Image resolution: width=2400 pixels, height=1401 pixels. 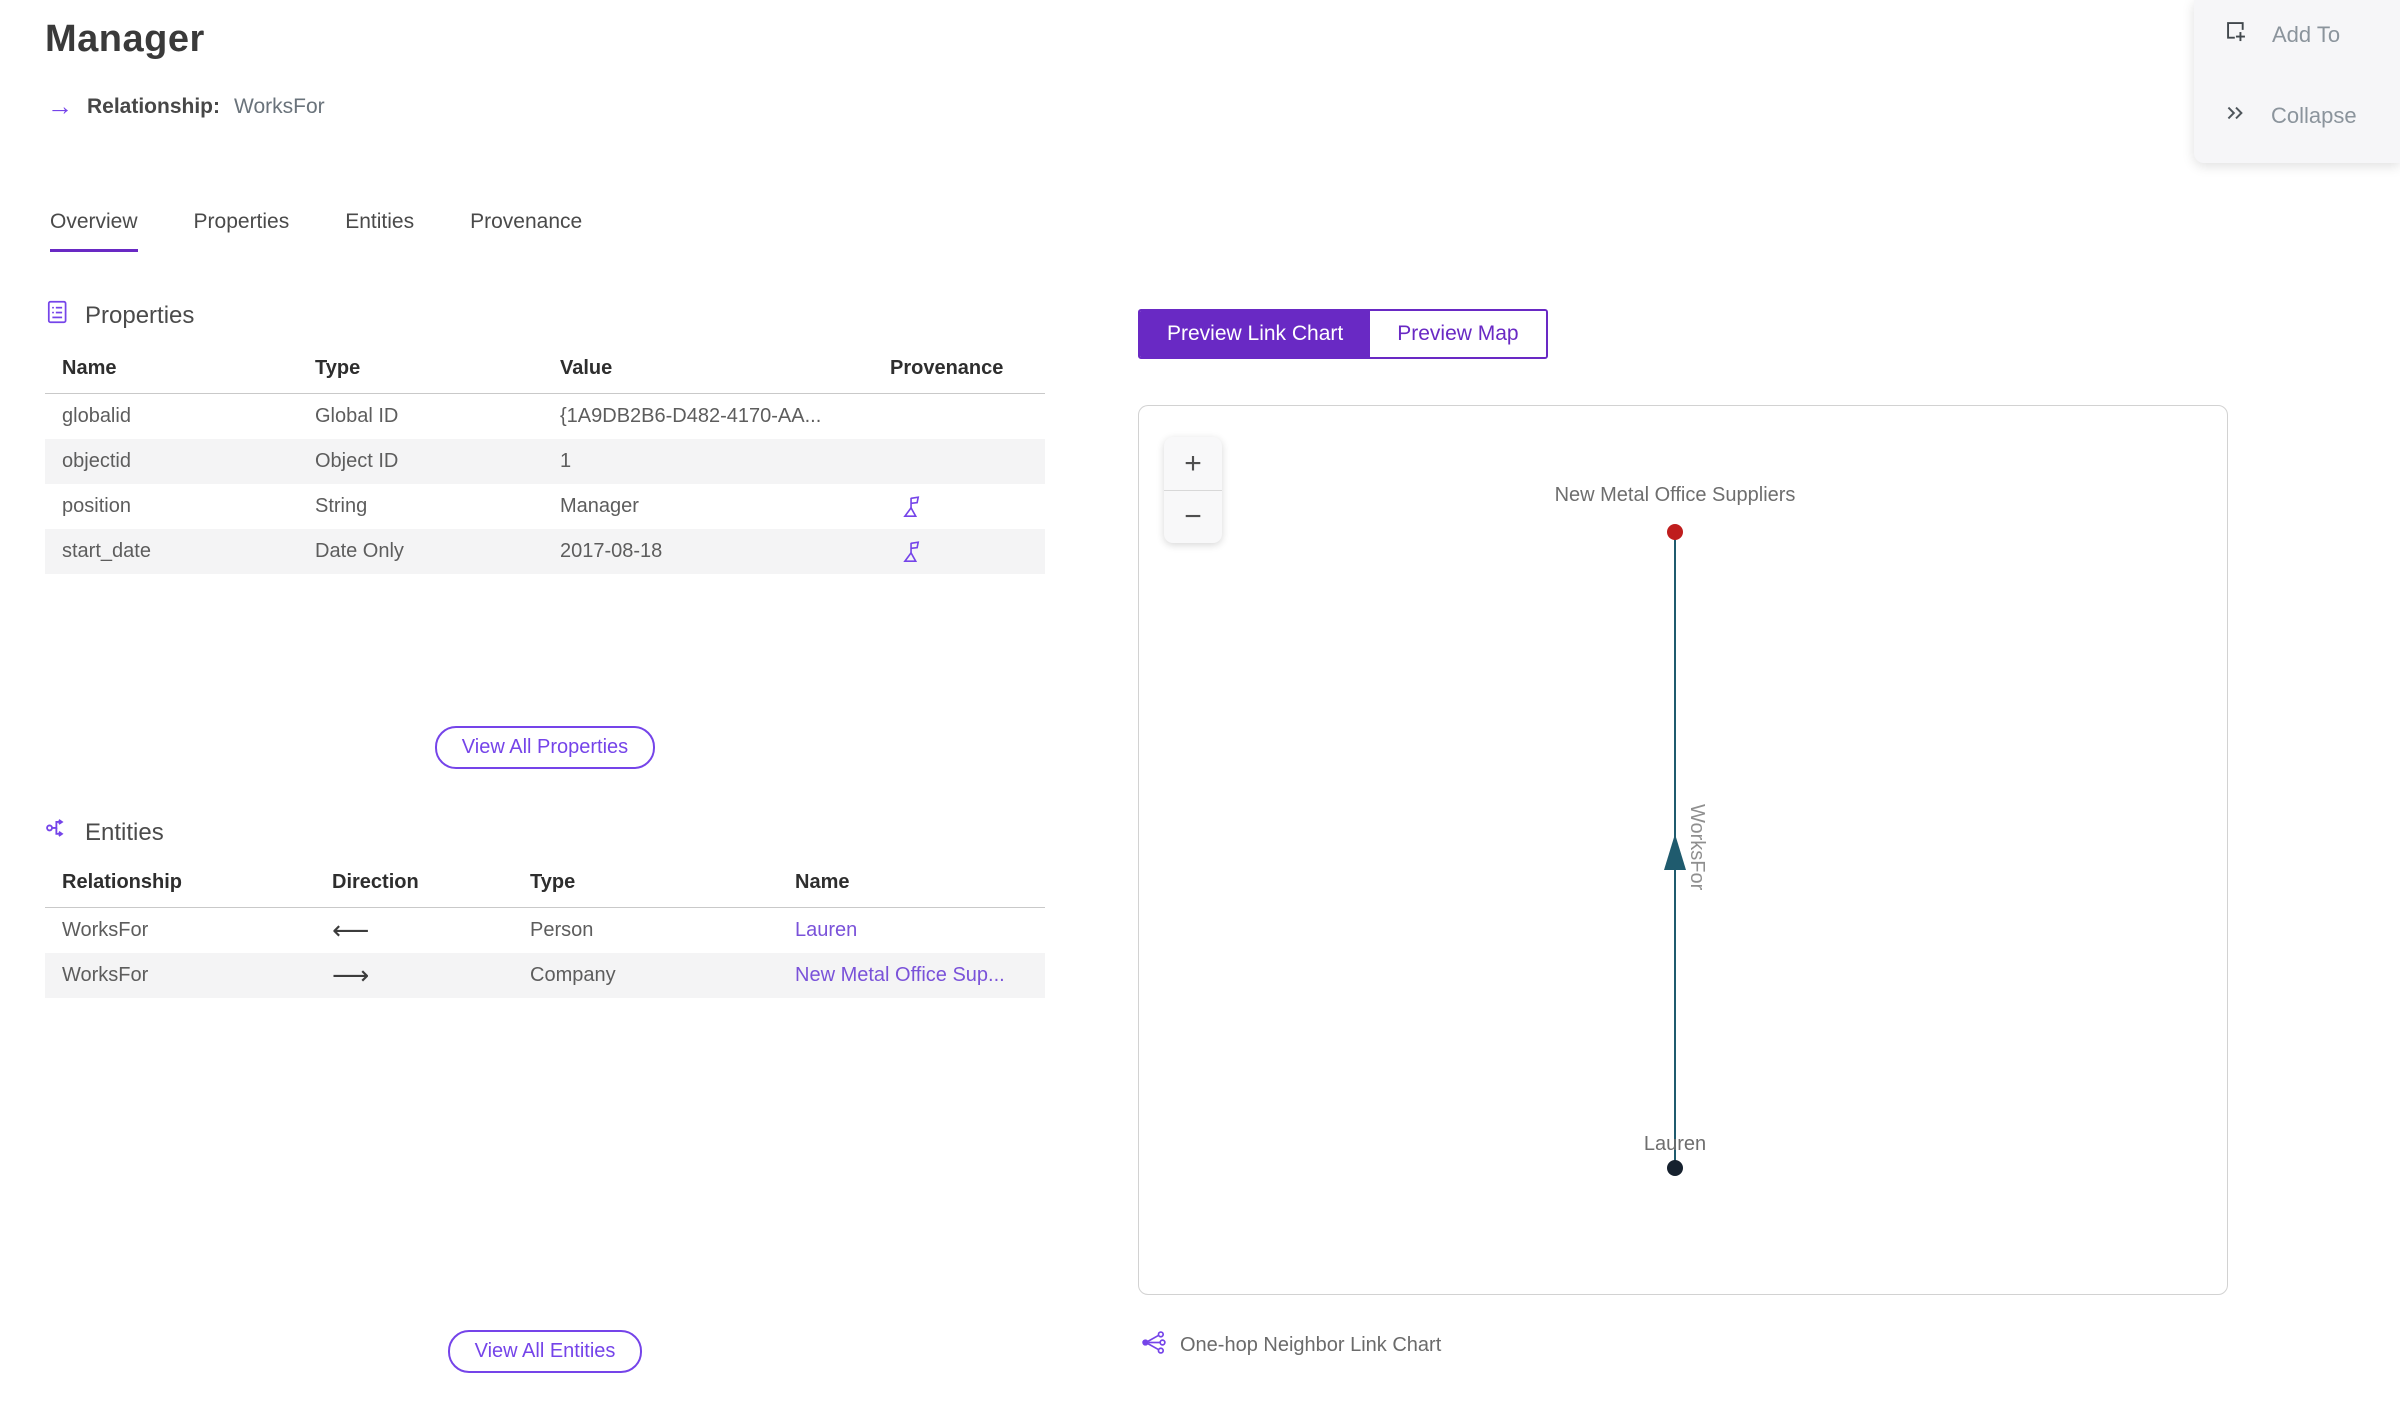 What do you see at coordinates (359, 551) in the screenshot?
I see `prop-type: Date Only` at bounding box center [359, 551].